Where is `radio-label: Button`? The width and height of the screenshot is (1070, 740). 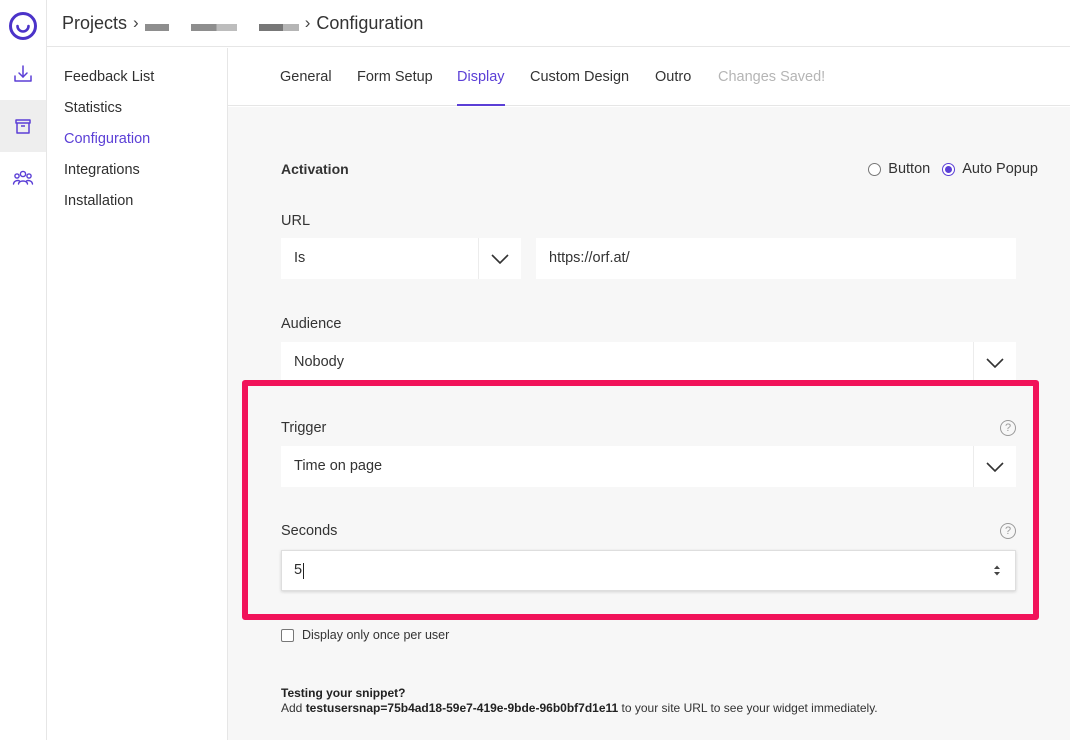
radio-label: Button is located at coordinates (909, 169).